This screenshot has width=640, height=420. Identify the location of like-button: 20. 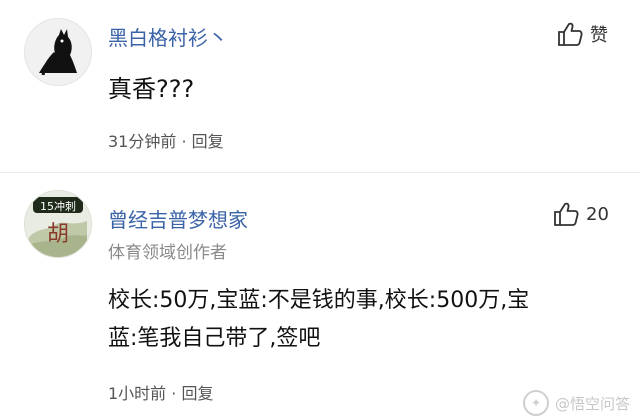
(580, 214).